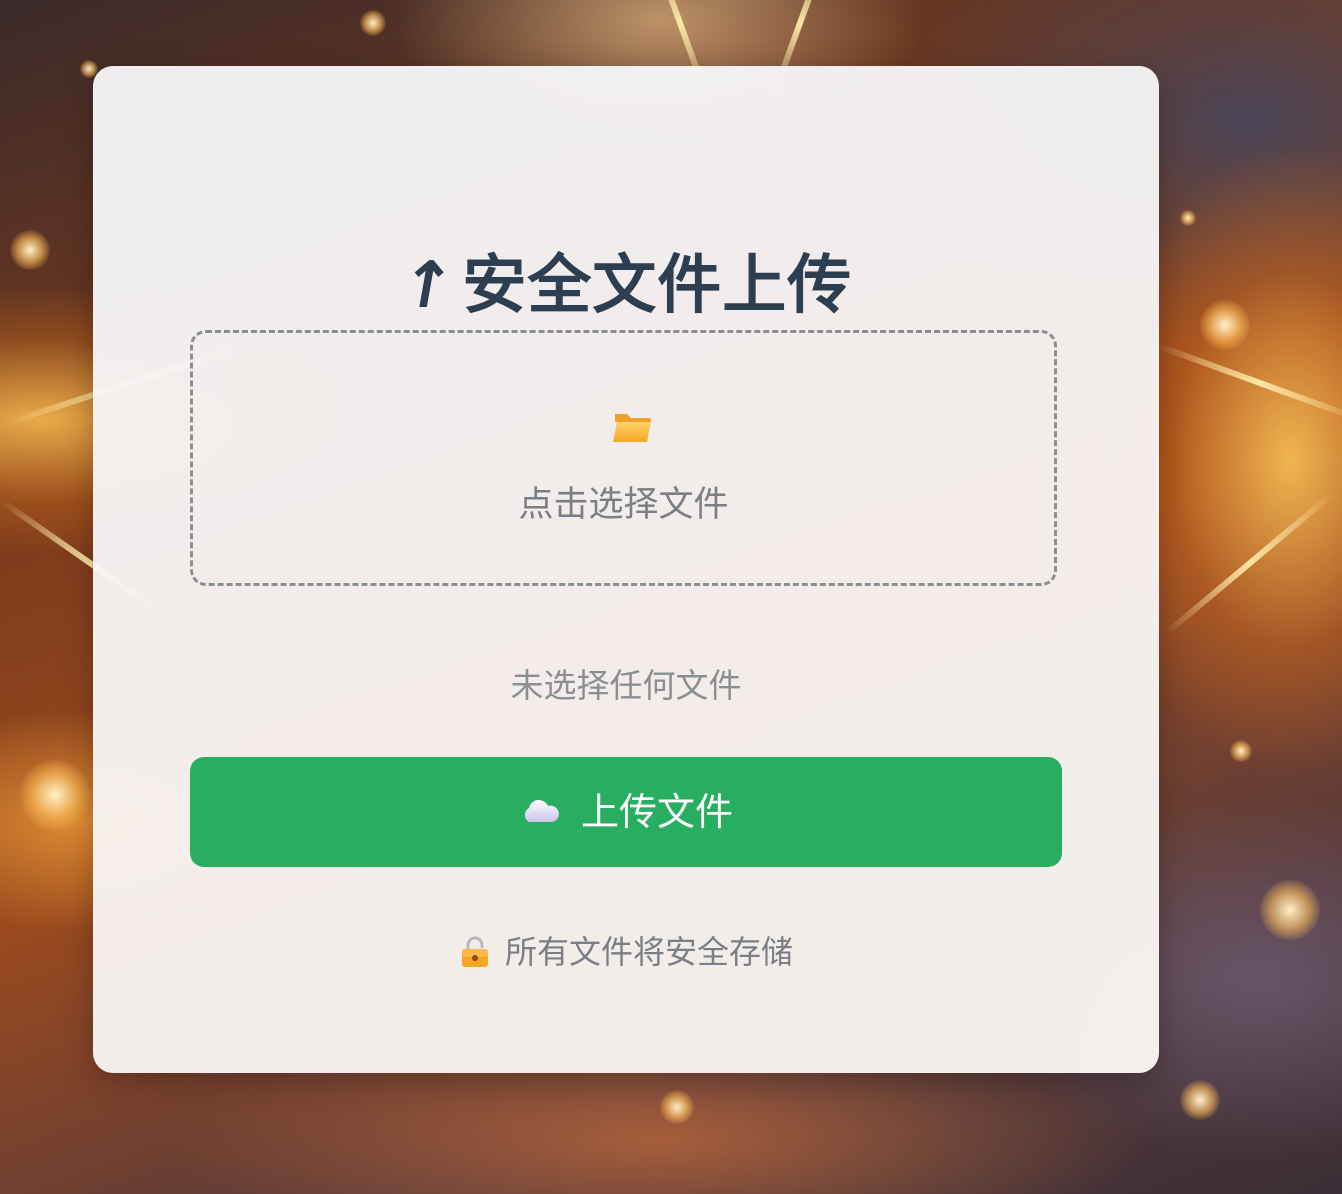 The width and height of the screenshot is (1342, 1194). Describe the element at coordinates (648, 952) in the screenshot. I see `security-note-text: 所有文件将安全存储` at that location.